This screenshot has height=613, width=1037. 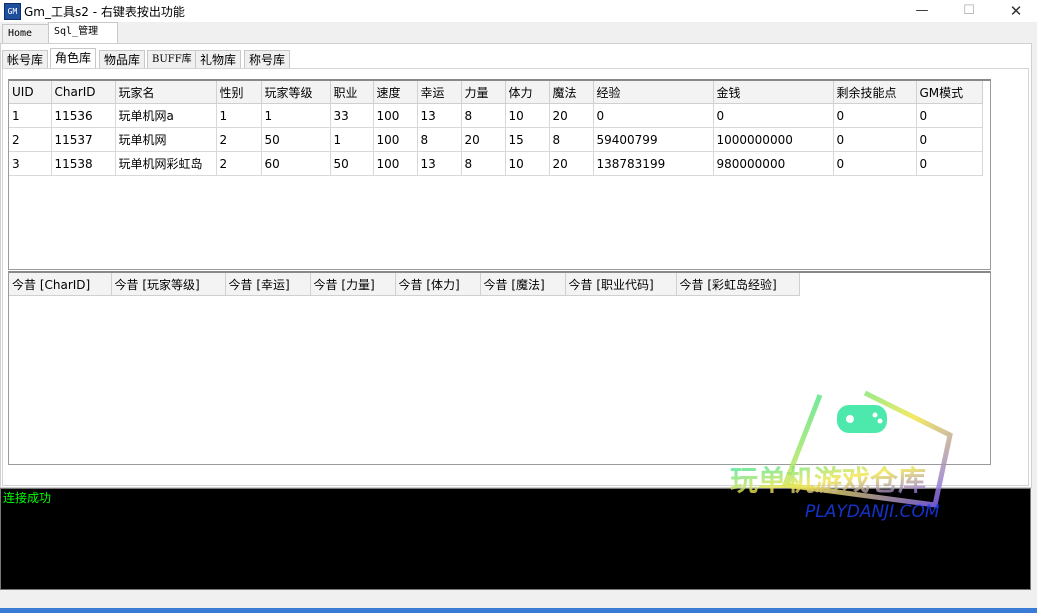 What do you see at coordinates (483, 92) in the screenshot?
I see `column-header: 力量` at bounding box center [483, 92].